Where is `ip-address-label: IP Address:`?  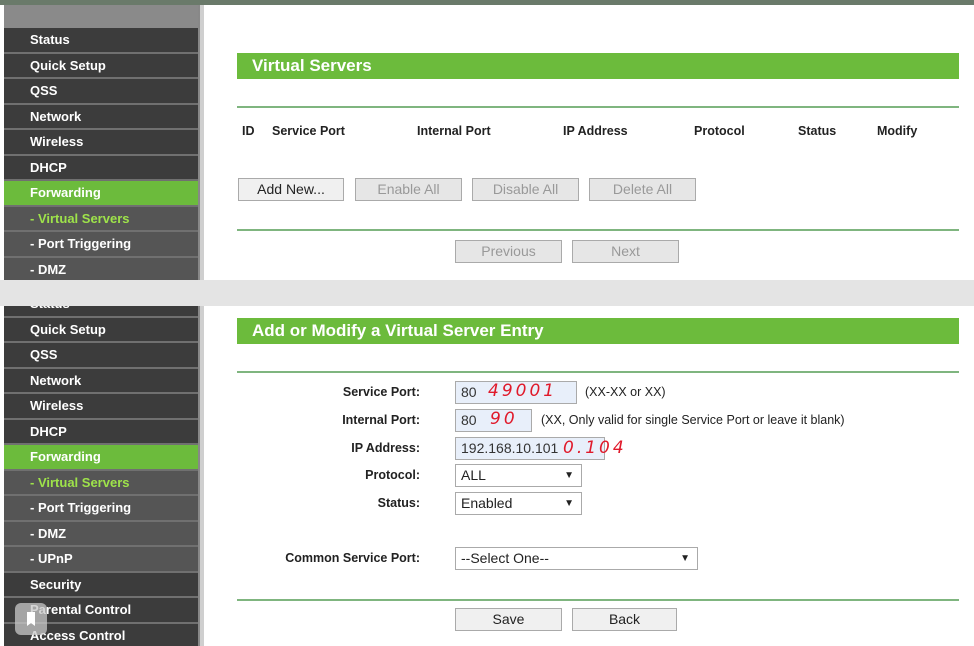 ip-address-label: IP Address: is located at coordinates (385, 448).